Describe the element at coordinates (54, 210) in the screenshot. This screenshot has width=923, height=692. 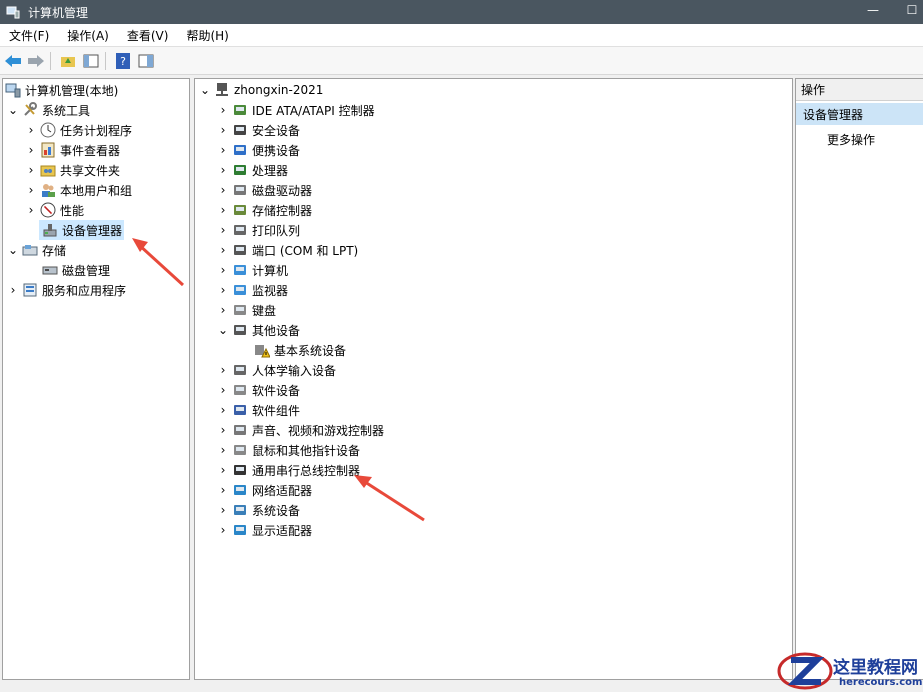
I see `tree-performance: › 性能` at that location.